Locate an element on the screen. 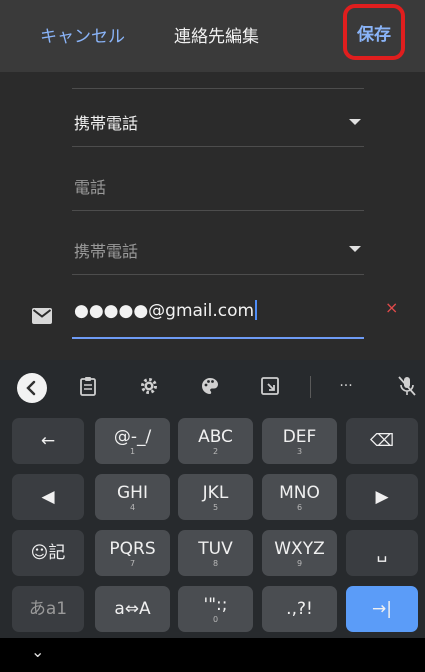 The image size is (425, 672). key-key-4: GHI 4 is located at coordinates (132, 497).